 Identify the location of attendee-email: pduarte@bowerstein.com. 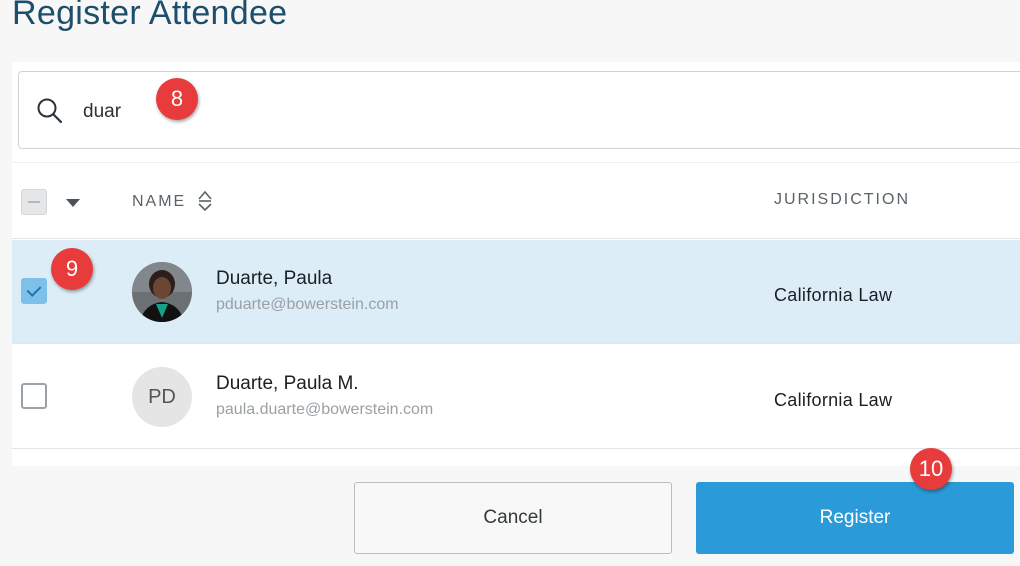
(307, 304).